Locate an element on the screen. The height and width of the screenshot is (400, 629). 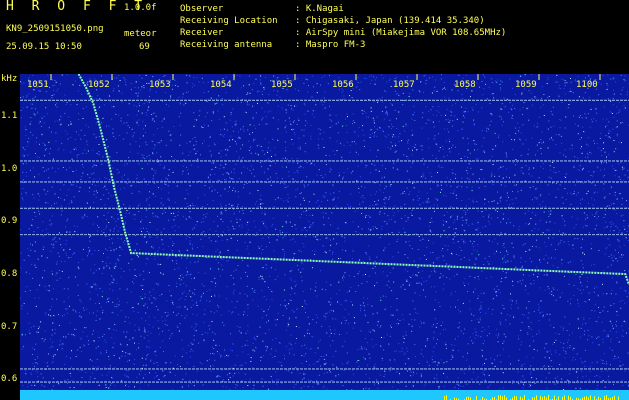
info-value: : K.Nagai is located at coordinates (319, 9).